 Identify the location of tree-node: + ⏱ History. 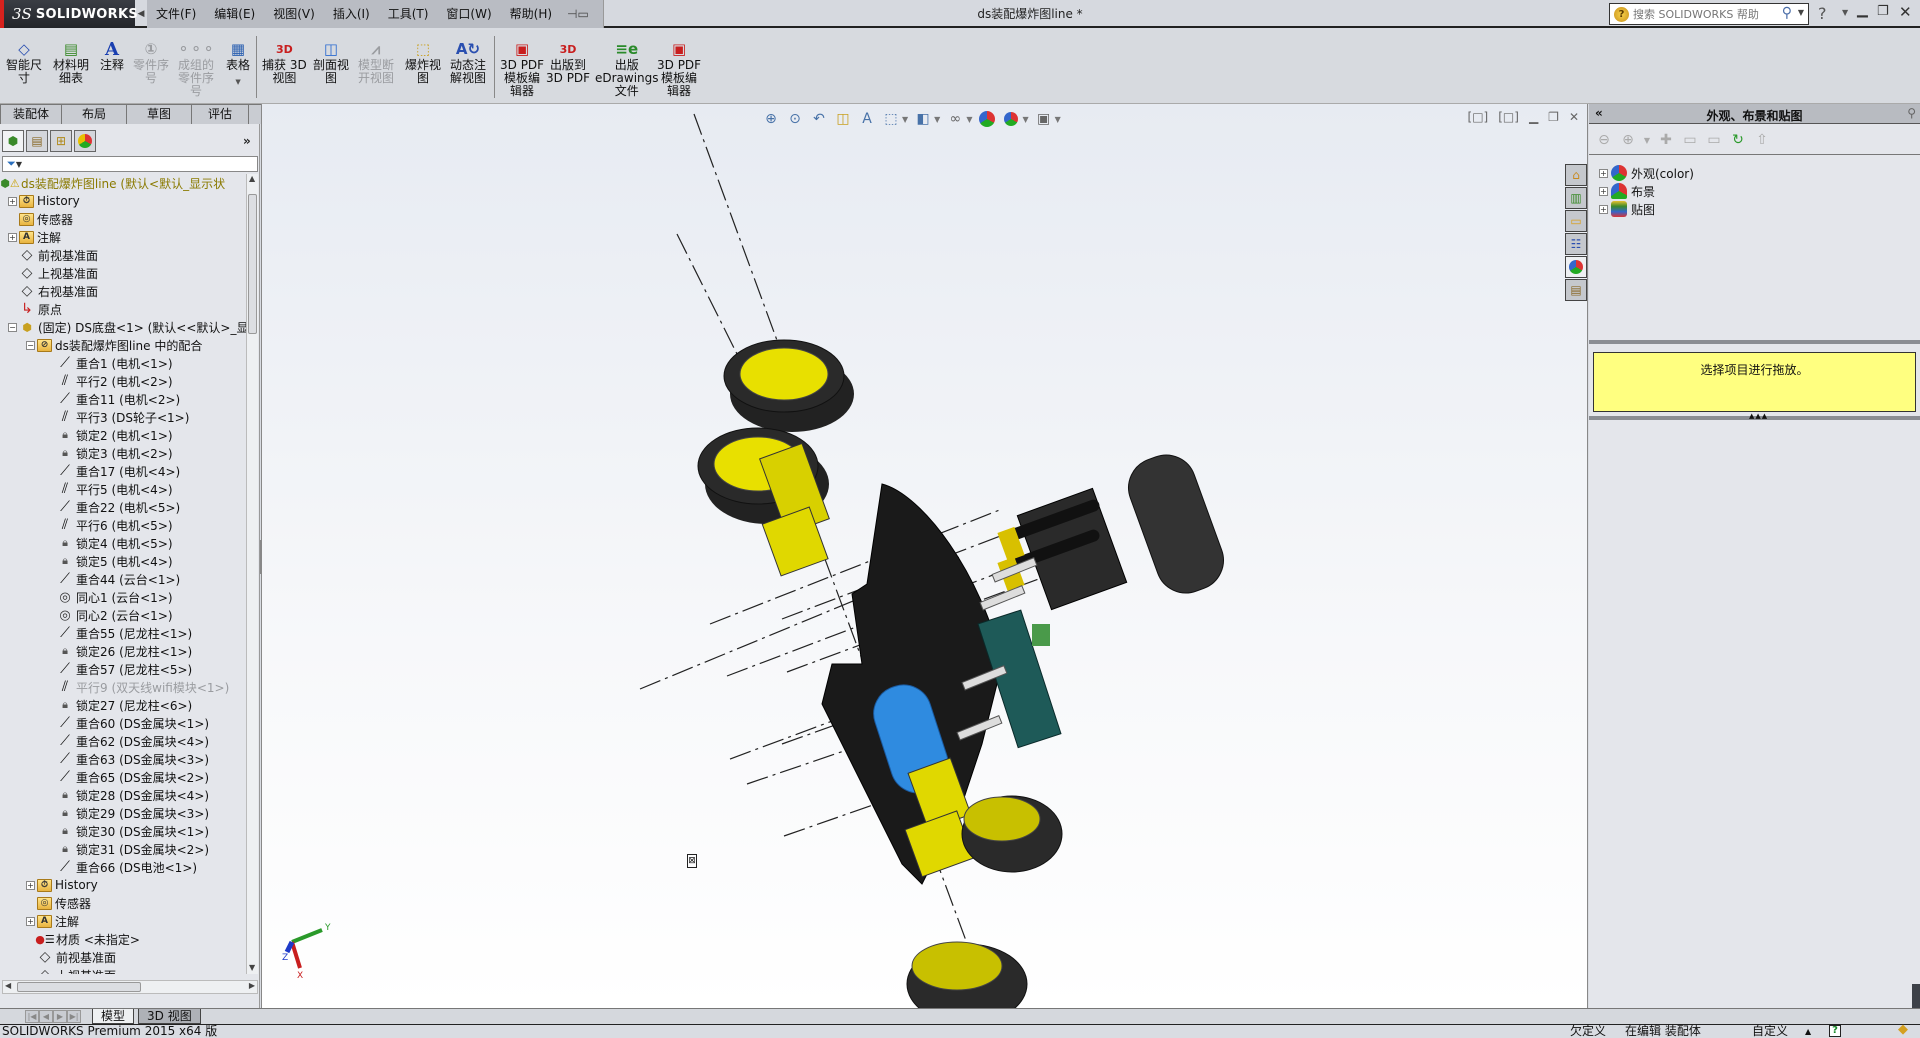
(44, 201).